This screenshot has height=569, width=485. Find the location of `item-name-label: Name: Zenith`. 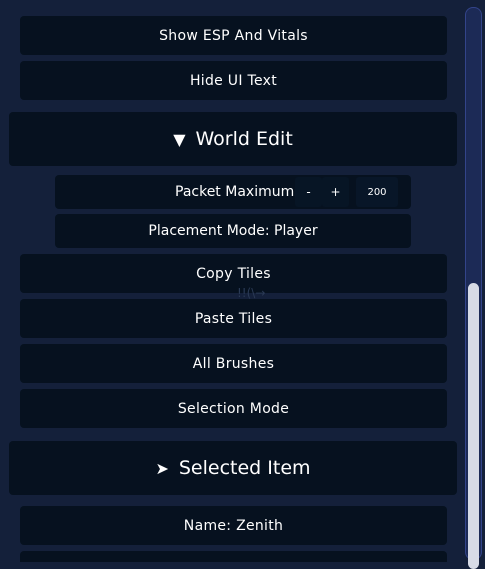

item-name-label: Name: Zenith is located at coordinates (233, 525).